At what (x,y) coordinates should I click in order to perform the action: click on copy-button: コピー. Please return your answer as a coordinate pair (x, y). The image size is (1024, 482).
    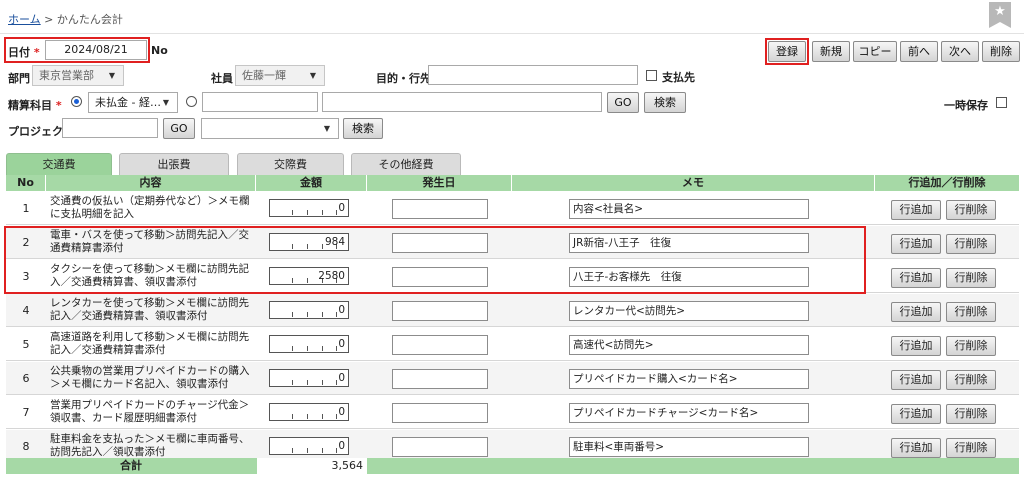
    Looking at the image, I should click on (875, 51).